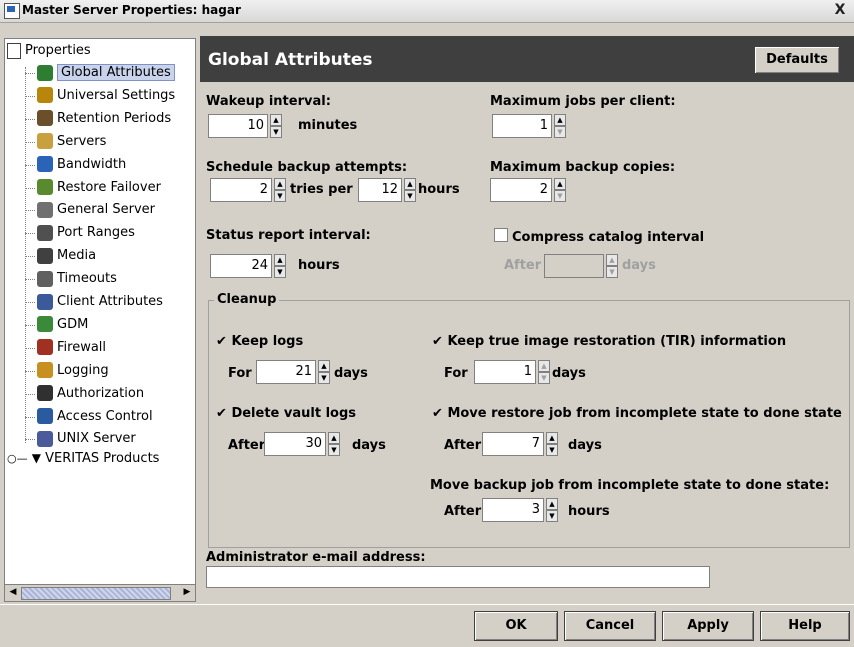  I want to click on schedule-tries-input: 2, so click(241, 190).